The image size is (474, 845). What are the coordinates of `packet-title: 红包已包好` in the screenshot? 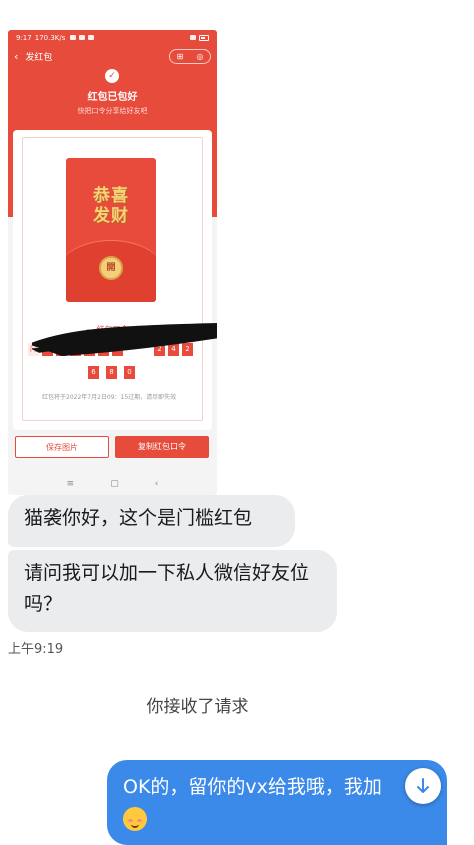 It's located at (112, 97).